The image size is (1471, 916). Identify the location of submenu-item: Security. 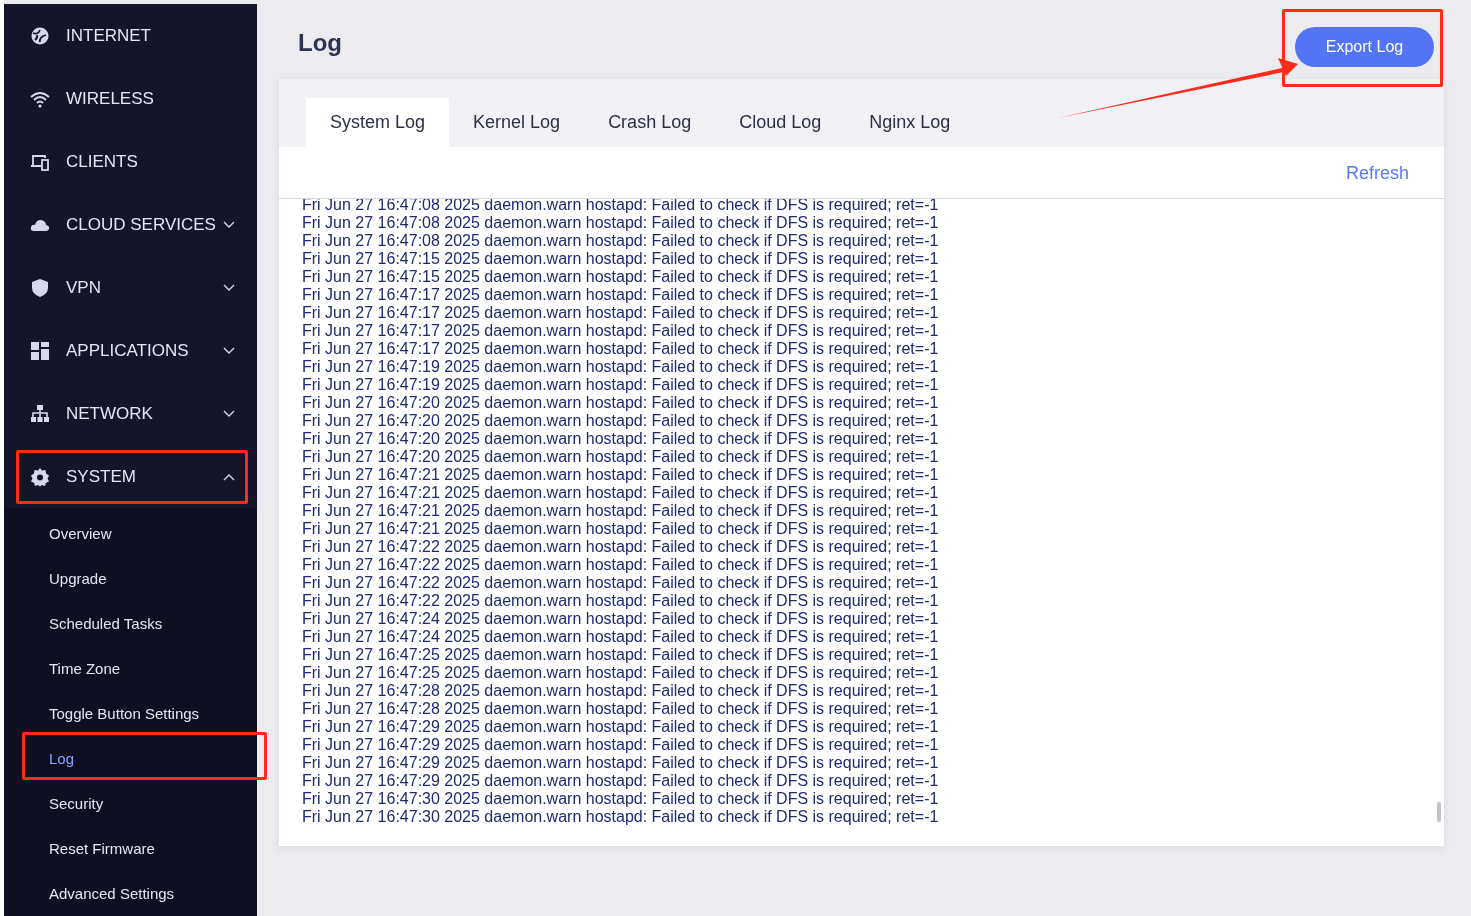
(130, 804).